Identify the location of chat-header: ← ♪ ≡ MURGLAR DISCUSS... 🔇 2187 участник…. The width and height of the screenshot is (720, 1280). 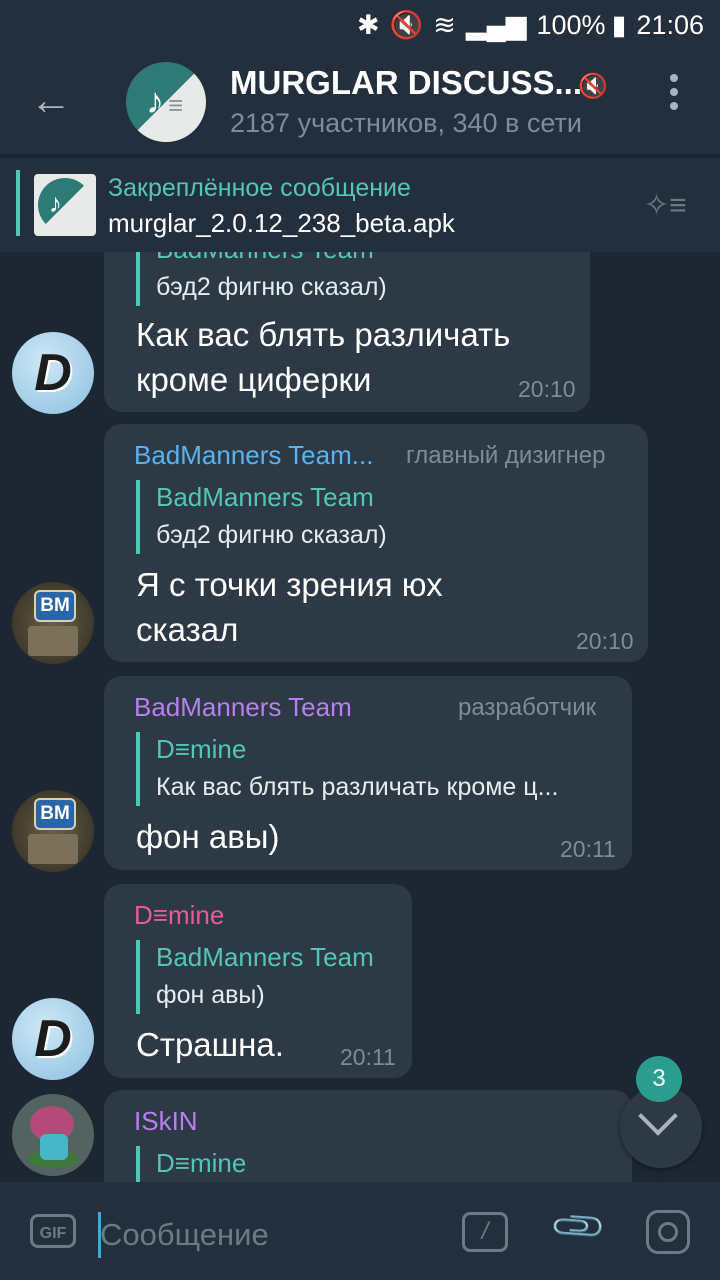
(360, 102).